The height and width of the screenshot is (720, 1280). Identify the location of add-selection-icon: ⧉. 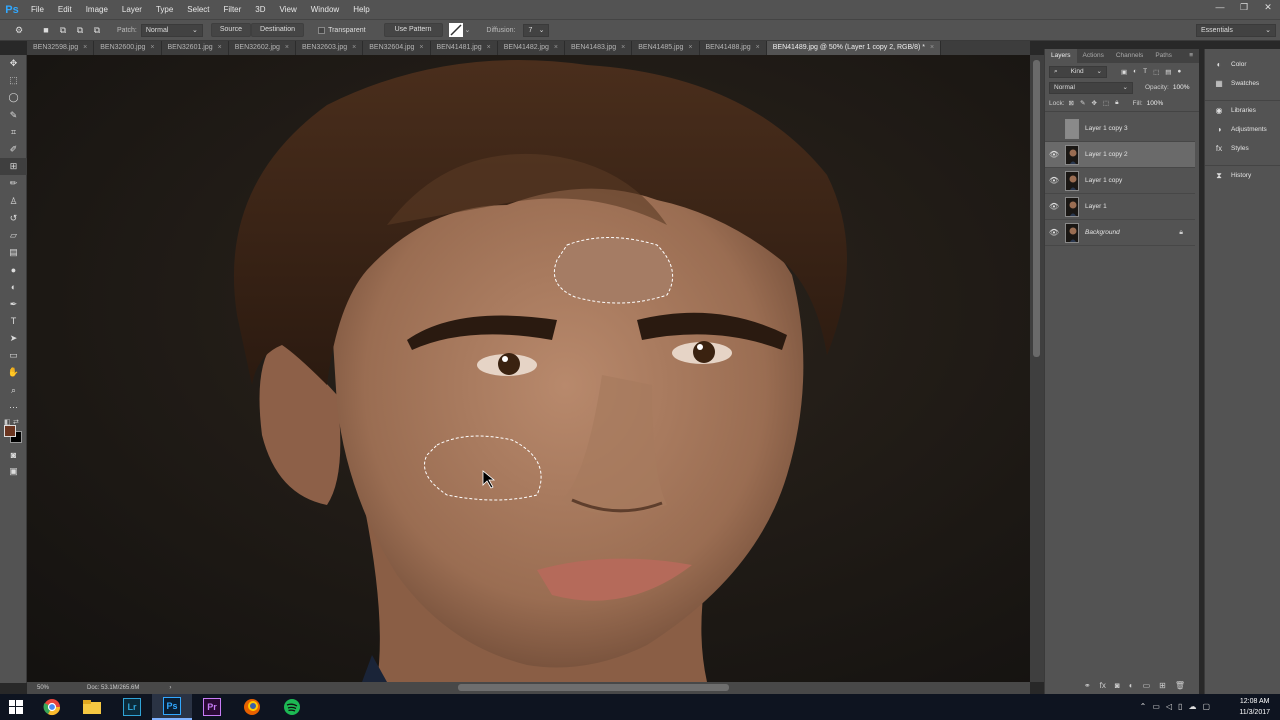
(63, 30).